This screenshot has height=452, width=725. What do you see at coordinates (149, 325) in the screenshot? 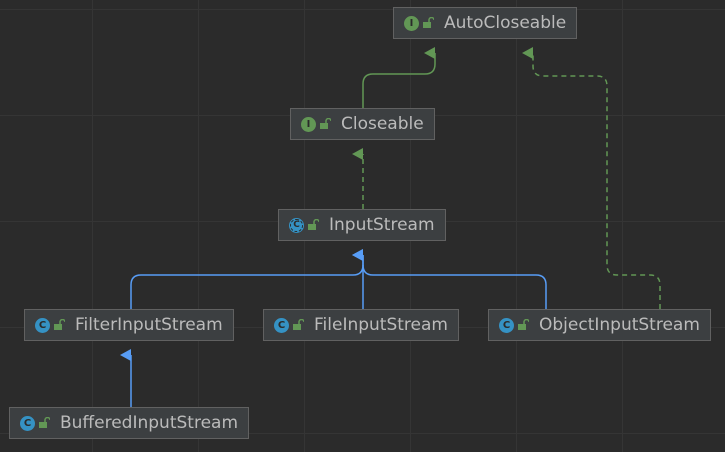
I see `node-label: FilterInputStream` at bounding box center [149, 325].